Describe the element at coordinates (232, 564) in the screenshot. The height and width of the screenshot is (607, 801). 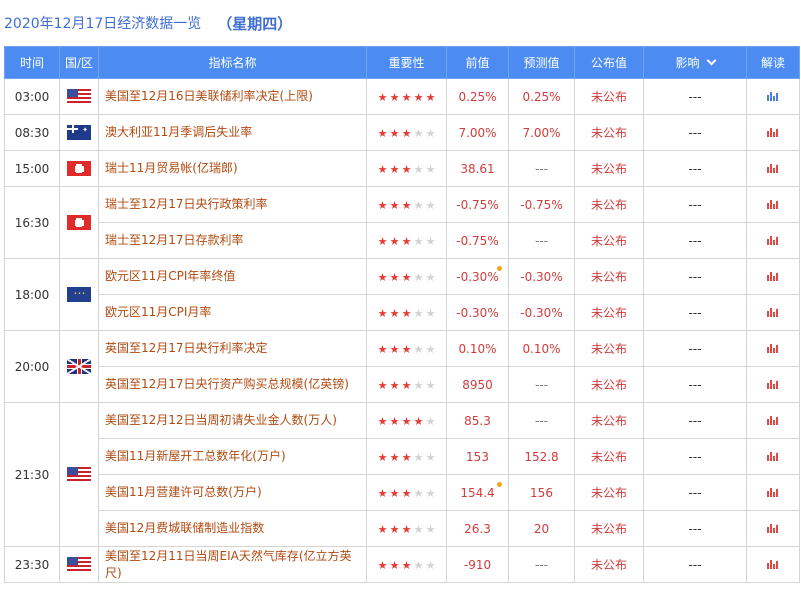
I see `indicator-name-link: 美国至12月11日当周EIA天然气库存(亿立方英尺)` at that location.